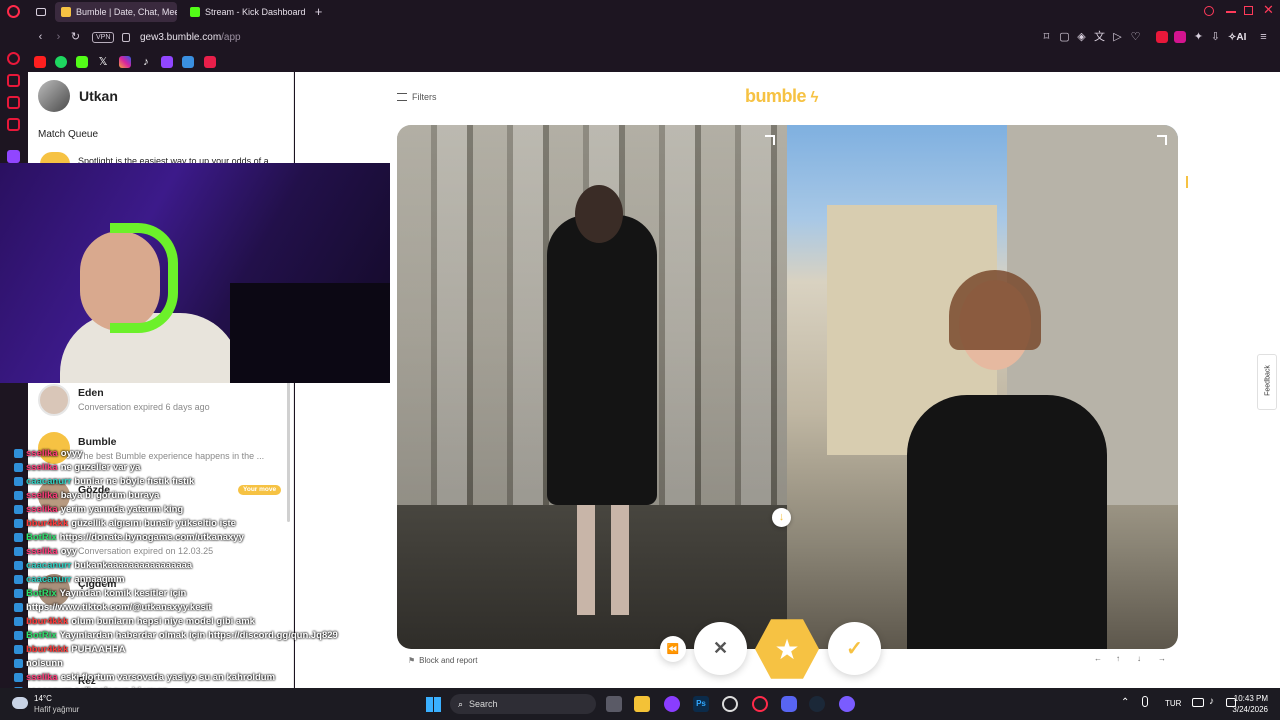 The height and width of the screenshot is (720, 1280). What do you see at coordinates (245, 12) in the screenshot?
I see `tab-kick: Stream - Kick Dashboard` at bounding box center [245, 12].